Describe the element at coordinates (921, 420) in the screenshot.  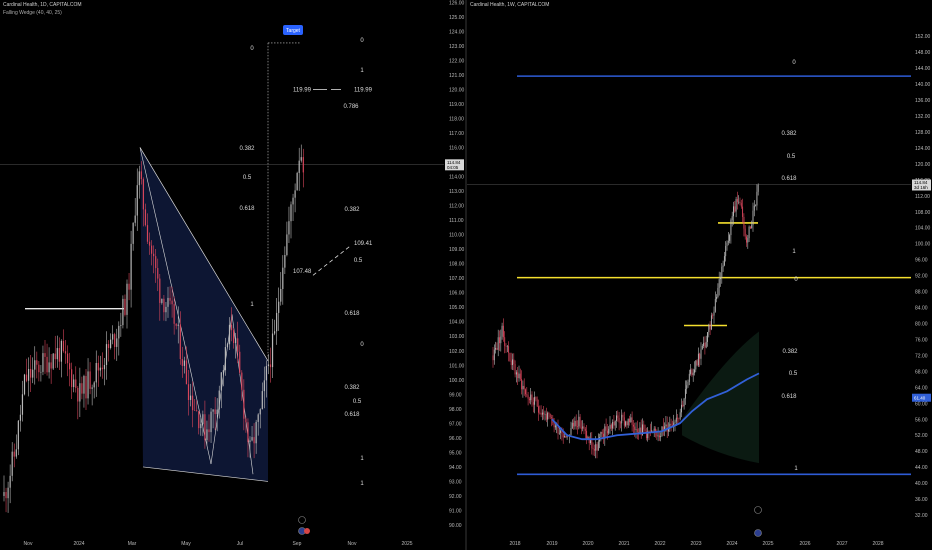
I see `y-axis-tick-label: 56.00` at that location.